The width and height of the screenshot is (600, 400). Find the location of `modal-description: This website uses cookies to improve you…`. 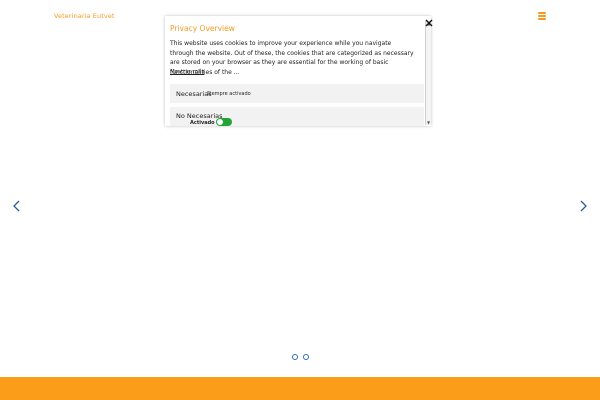

modal-description: This website uses cookies to improve you… is located at coordinates (292, 58).